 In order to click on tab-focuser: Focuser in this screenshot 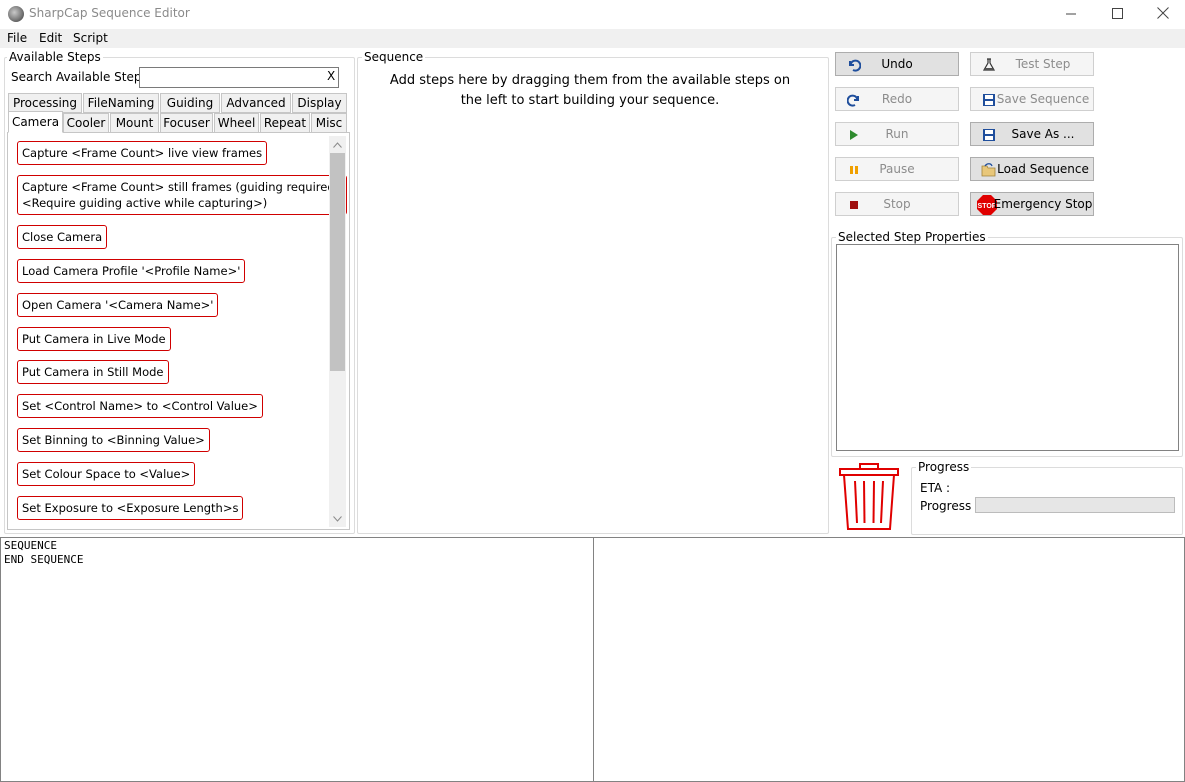, I will do `click(186, 123)`.